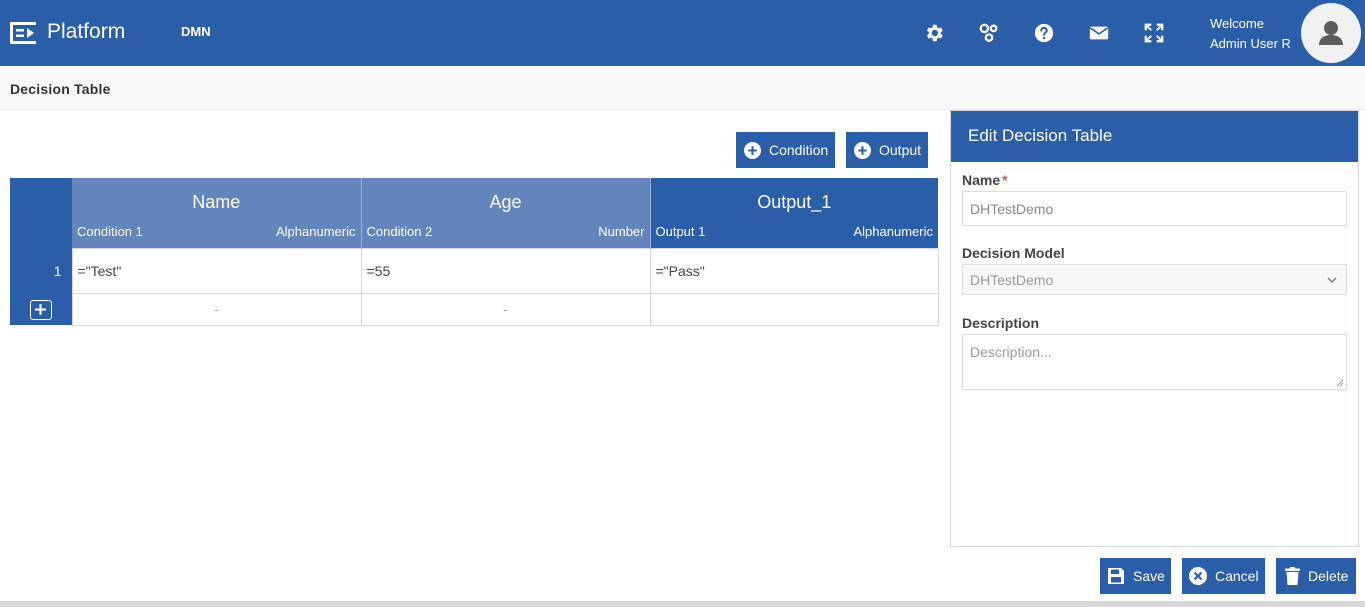 This screenshot has height=607, width=1365. I want to click on avatar, so click(1331, 33).